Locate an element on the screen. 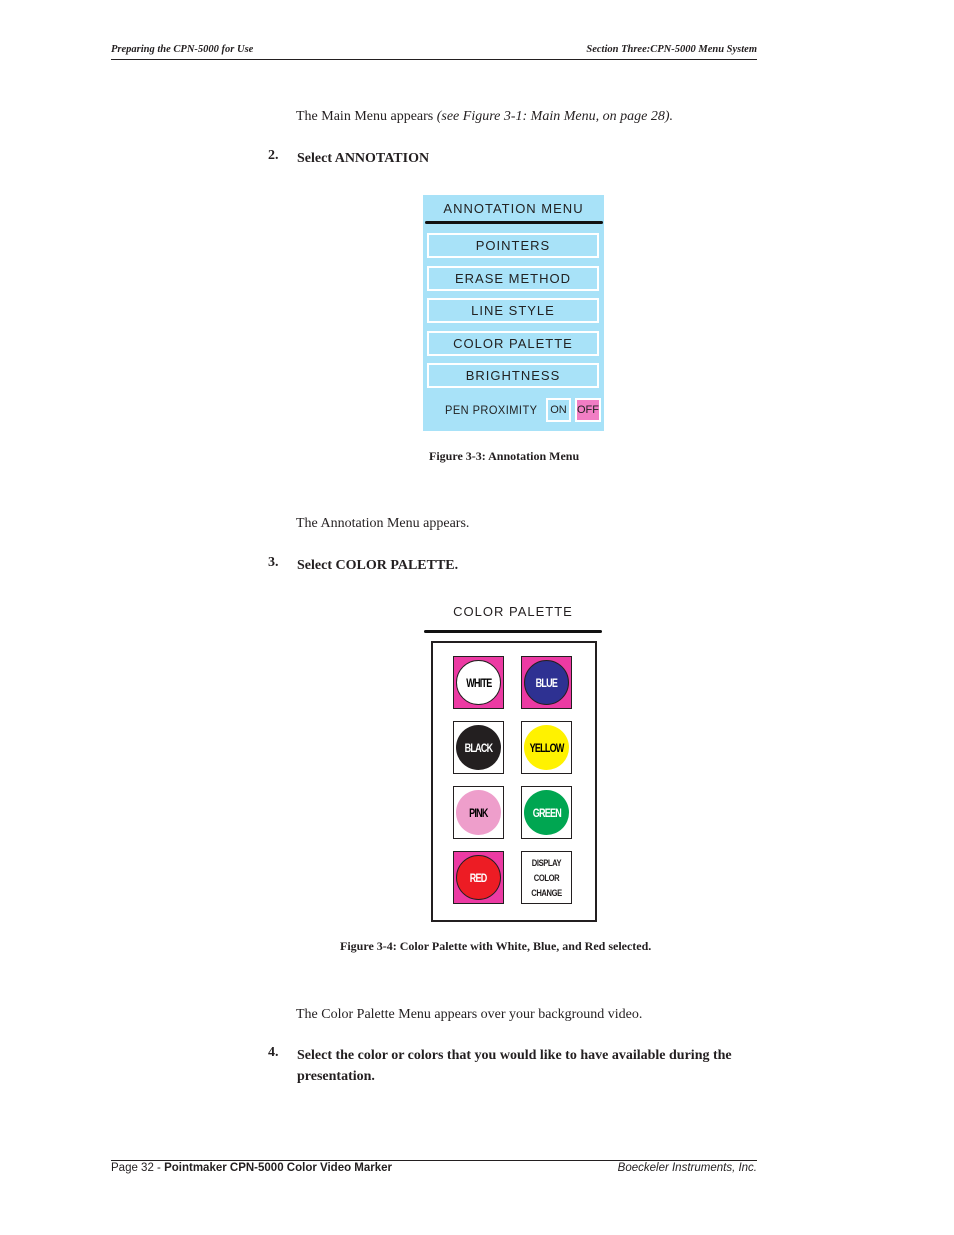  title-divider is located at coordinates (514, 222).